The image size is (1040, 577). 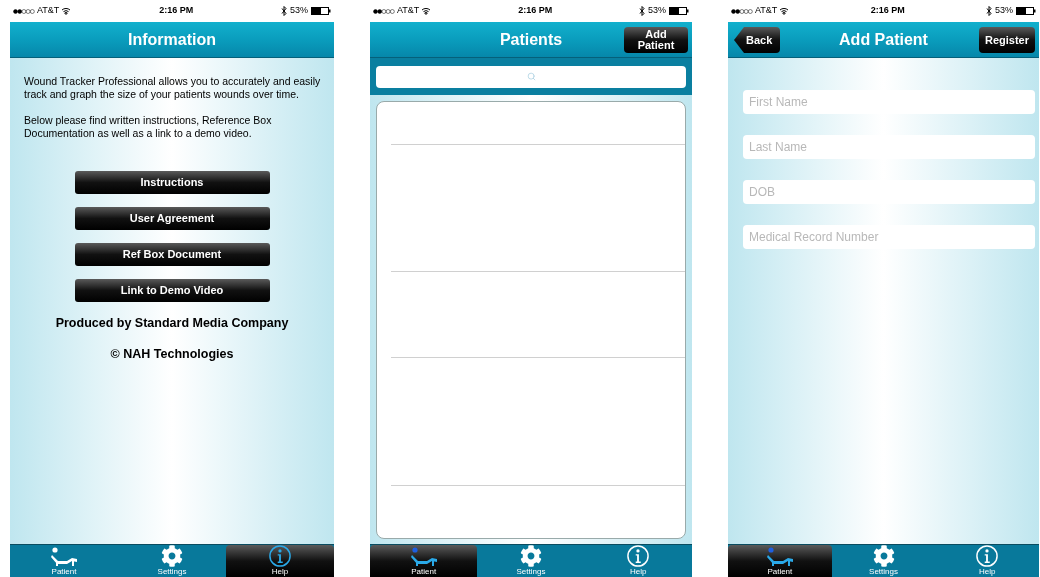 What do you see at coordinates (172, 354) in the screenshot?
I see `credit-text: © NAH Technologies` at bounding box center [172, 354].